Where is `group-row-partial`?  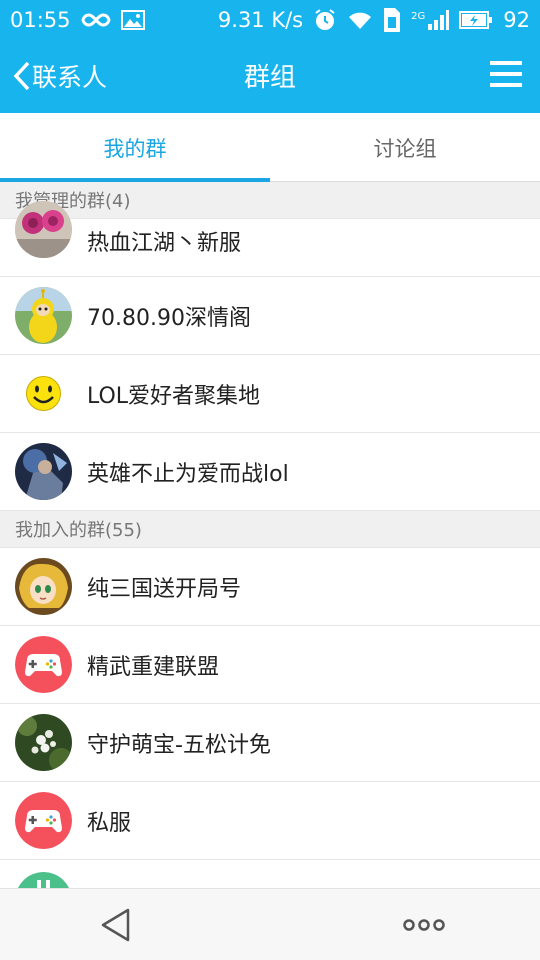
group-row-partial is located at coordinates (270, 874).